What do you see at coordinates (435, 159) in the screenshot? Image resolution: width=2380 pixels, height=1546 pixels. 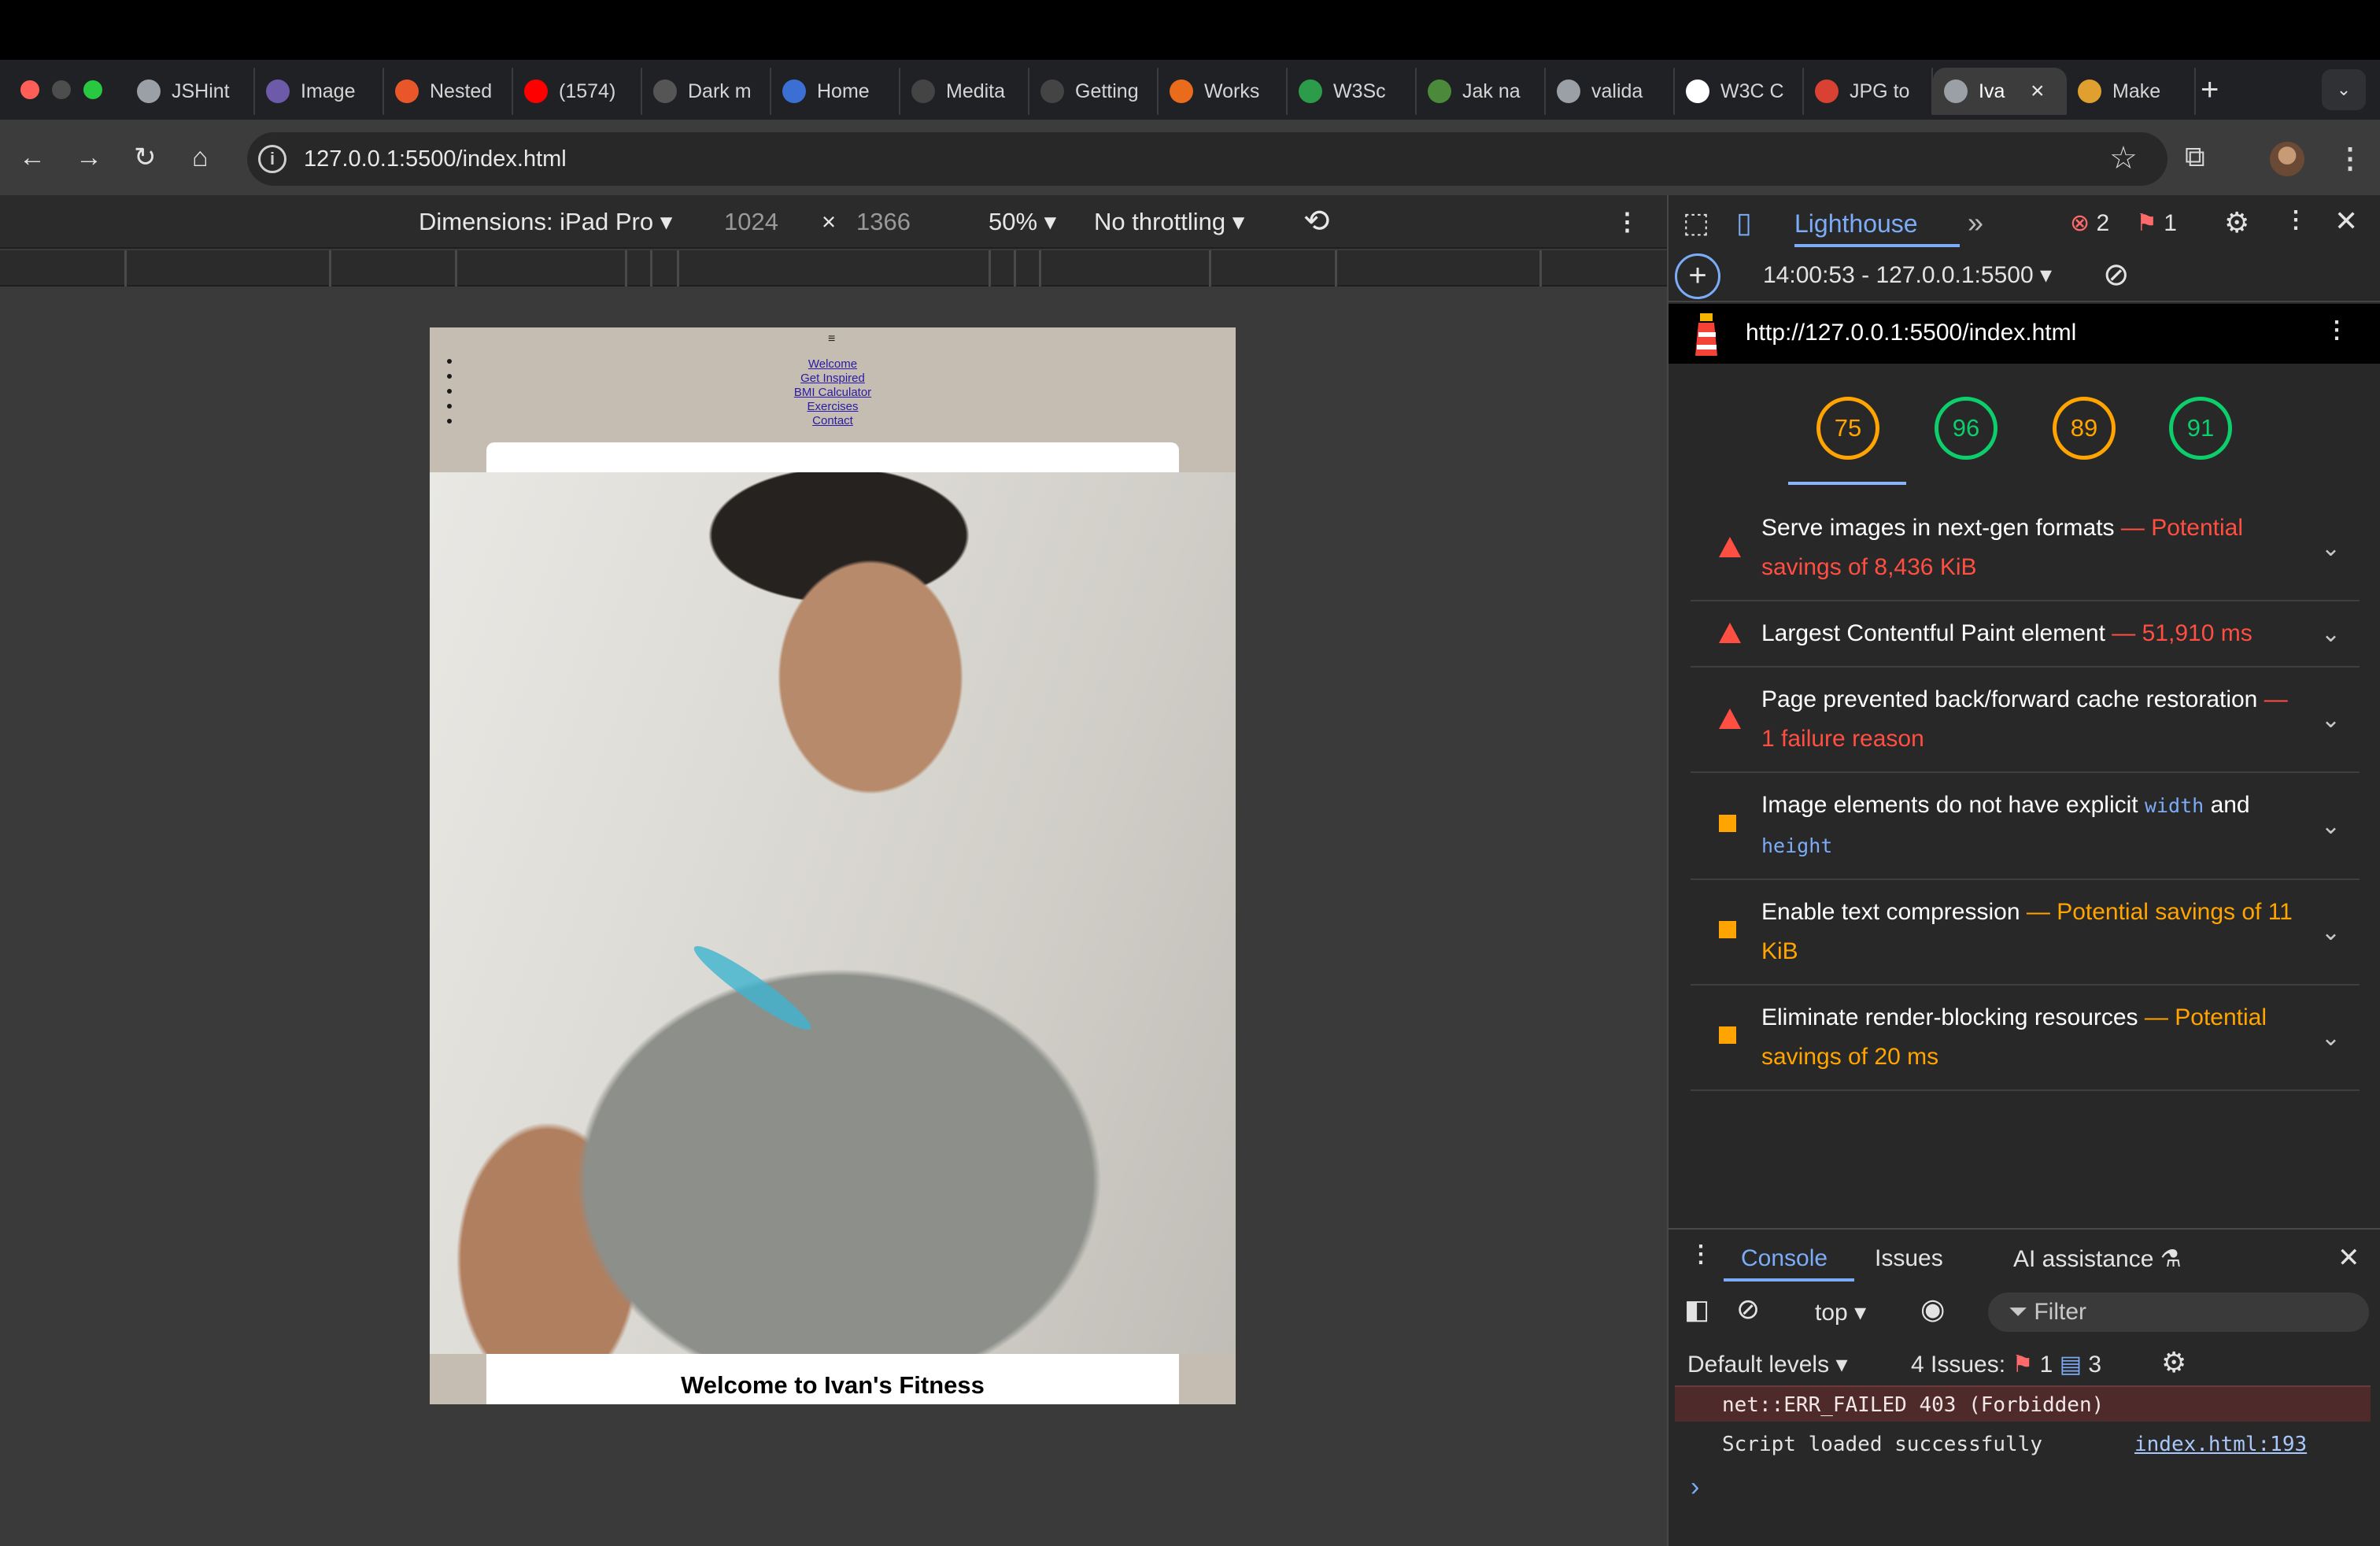 I see `address-url: 127.0.0.1:5500/index.html` at bounding box center [435, 159].